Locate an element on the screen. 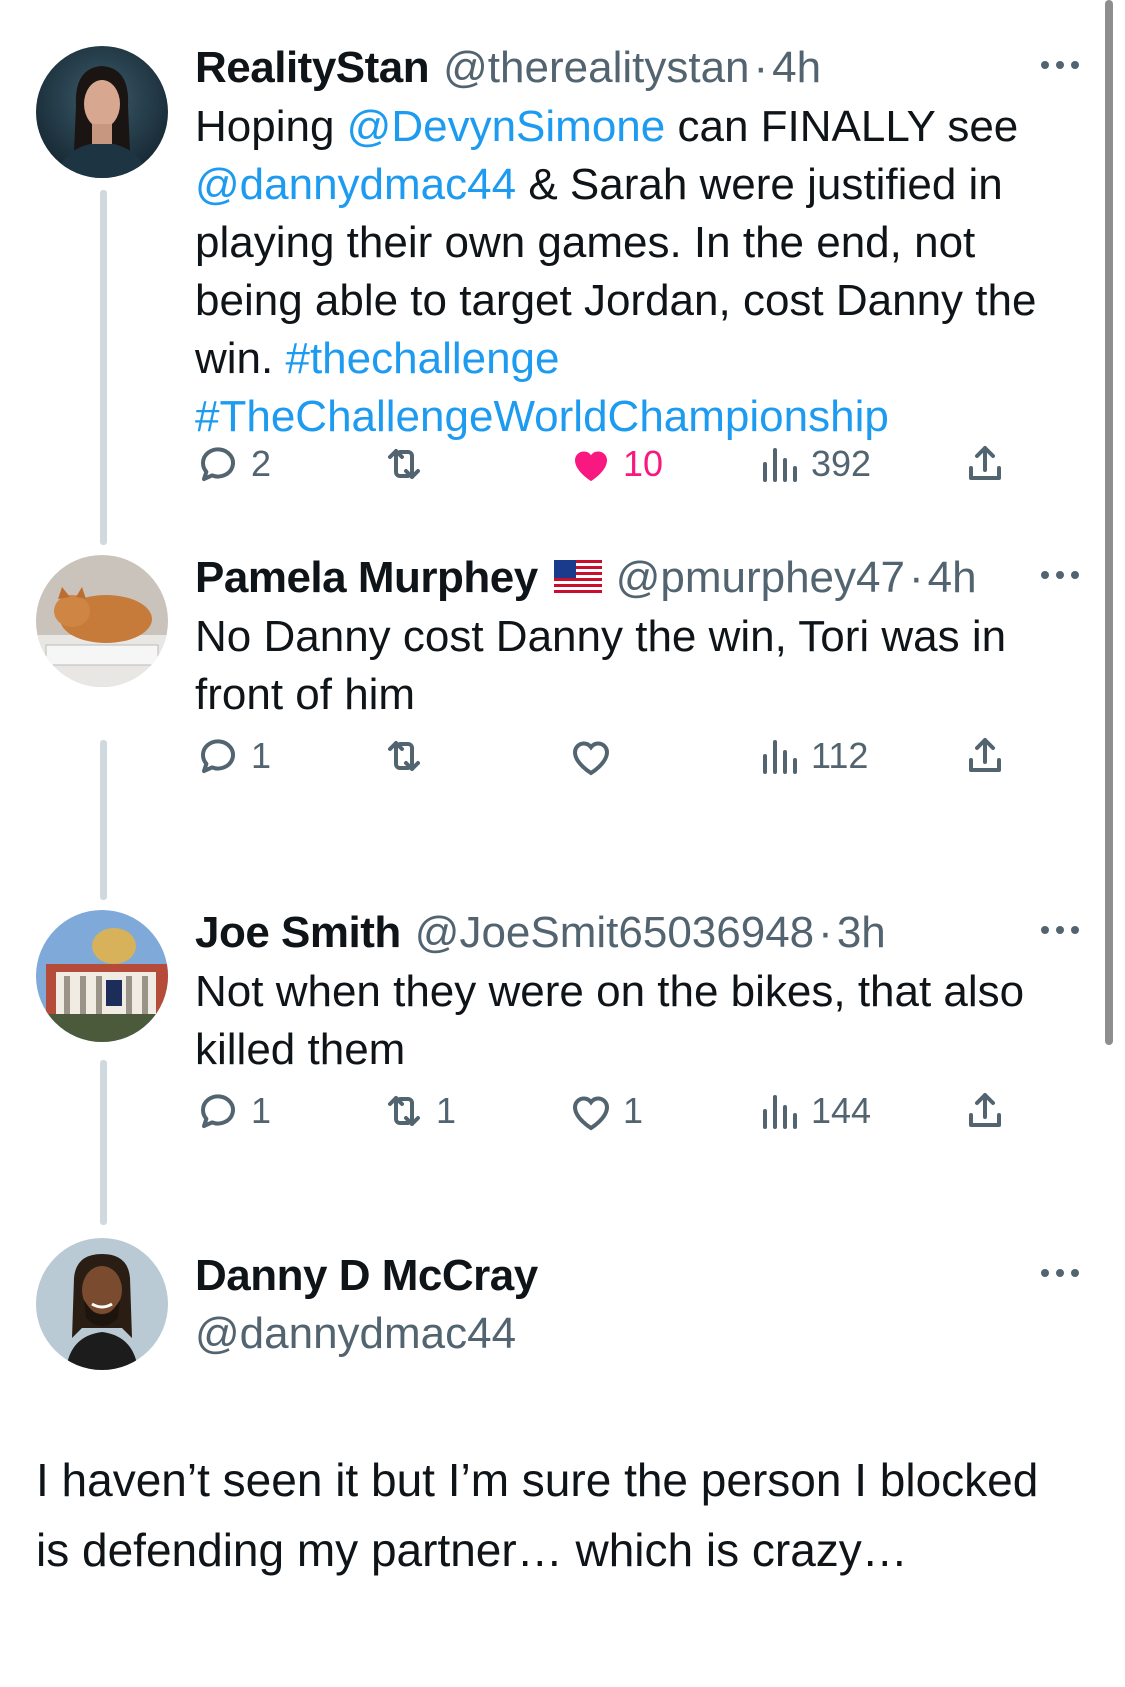 This screenshot has width=1125, height=1687. username: @JoeSmit65036948 is located at coordinates (614, 933).